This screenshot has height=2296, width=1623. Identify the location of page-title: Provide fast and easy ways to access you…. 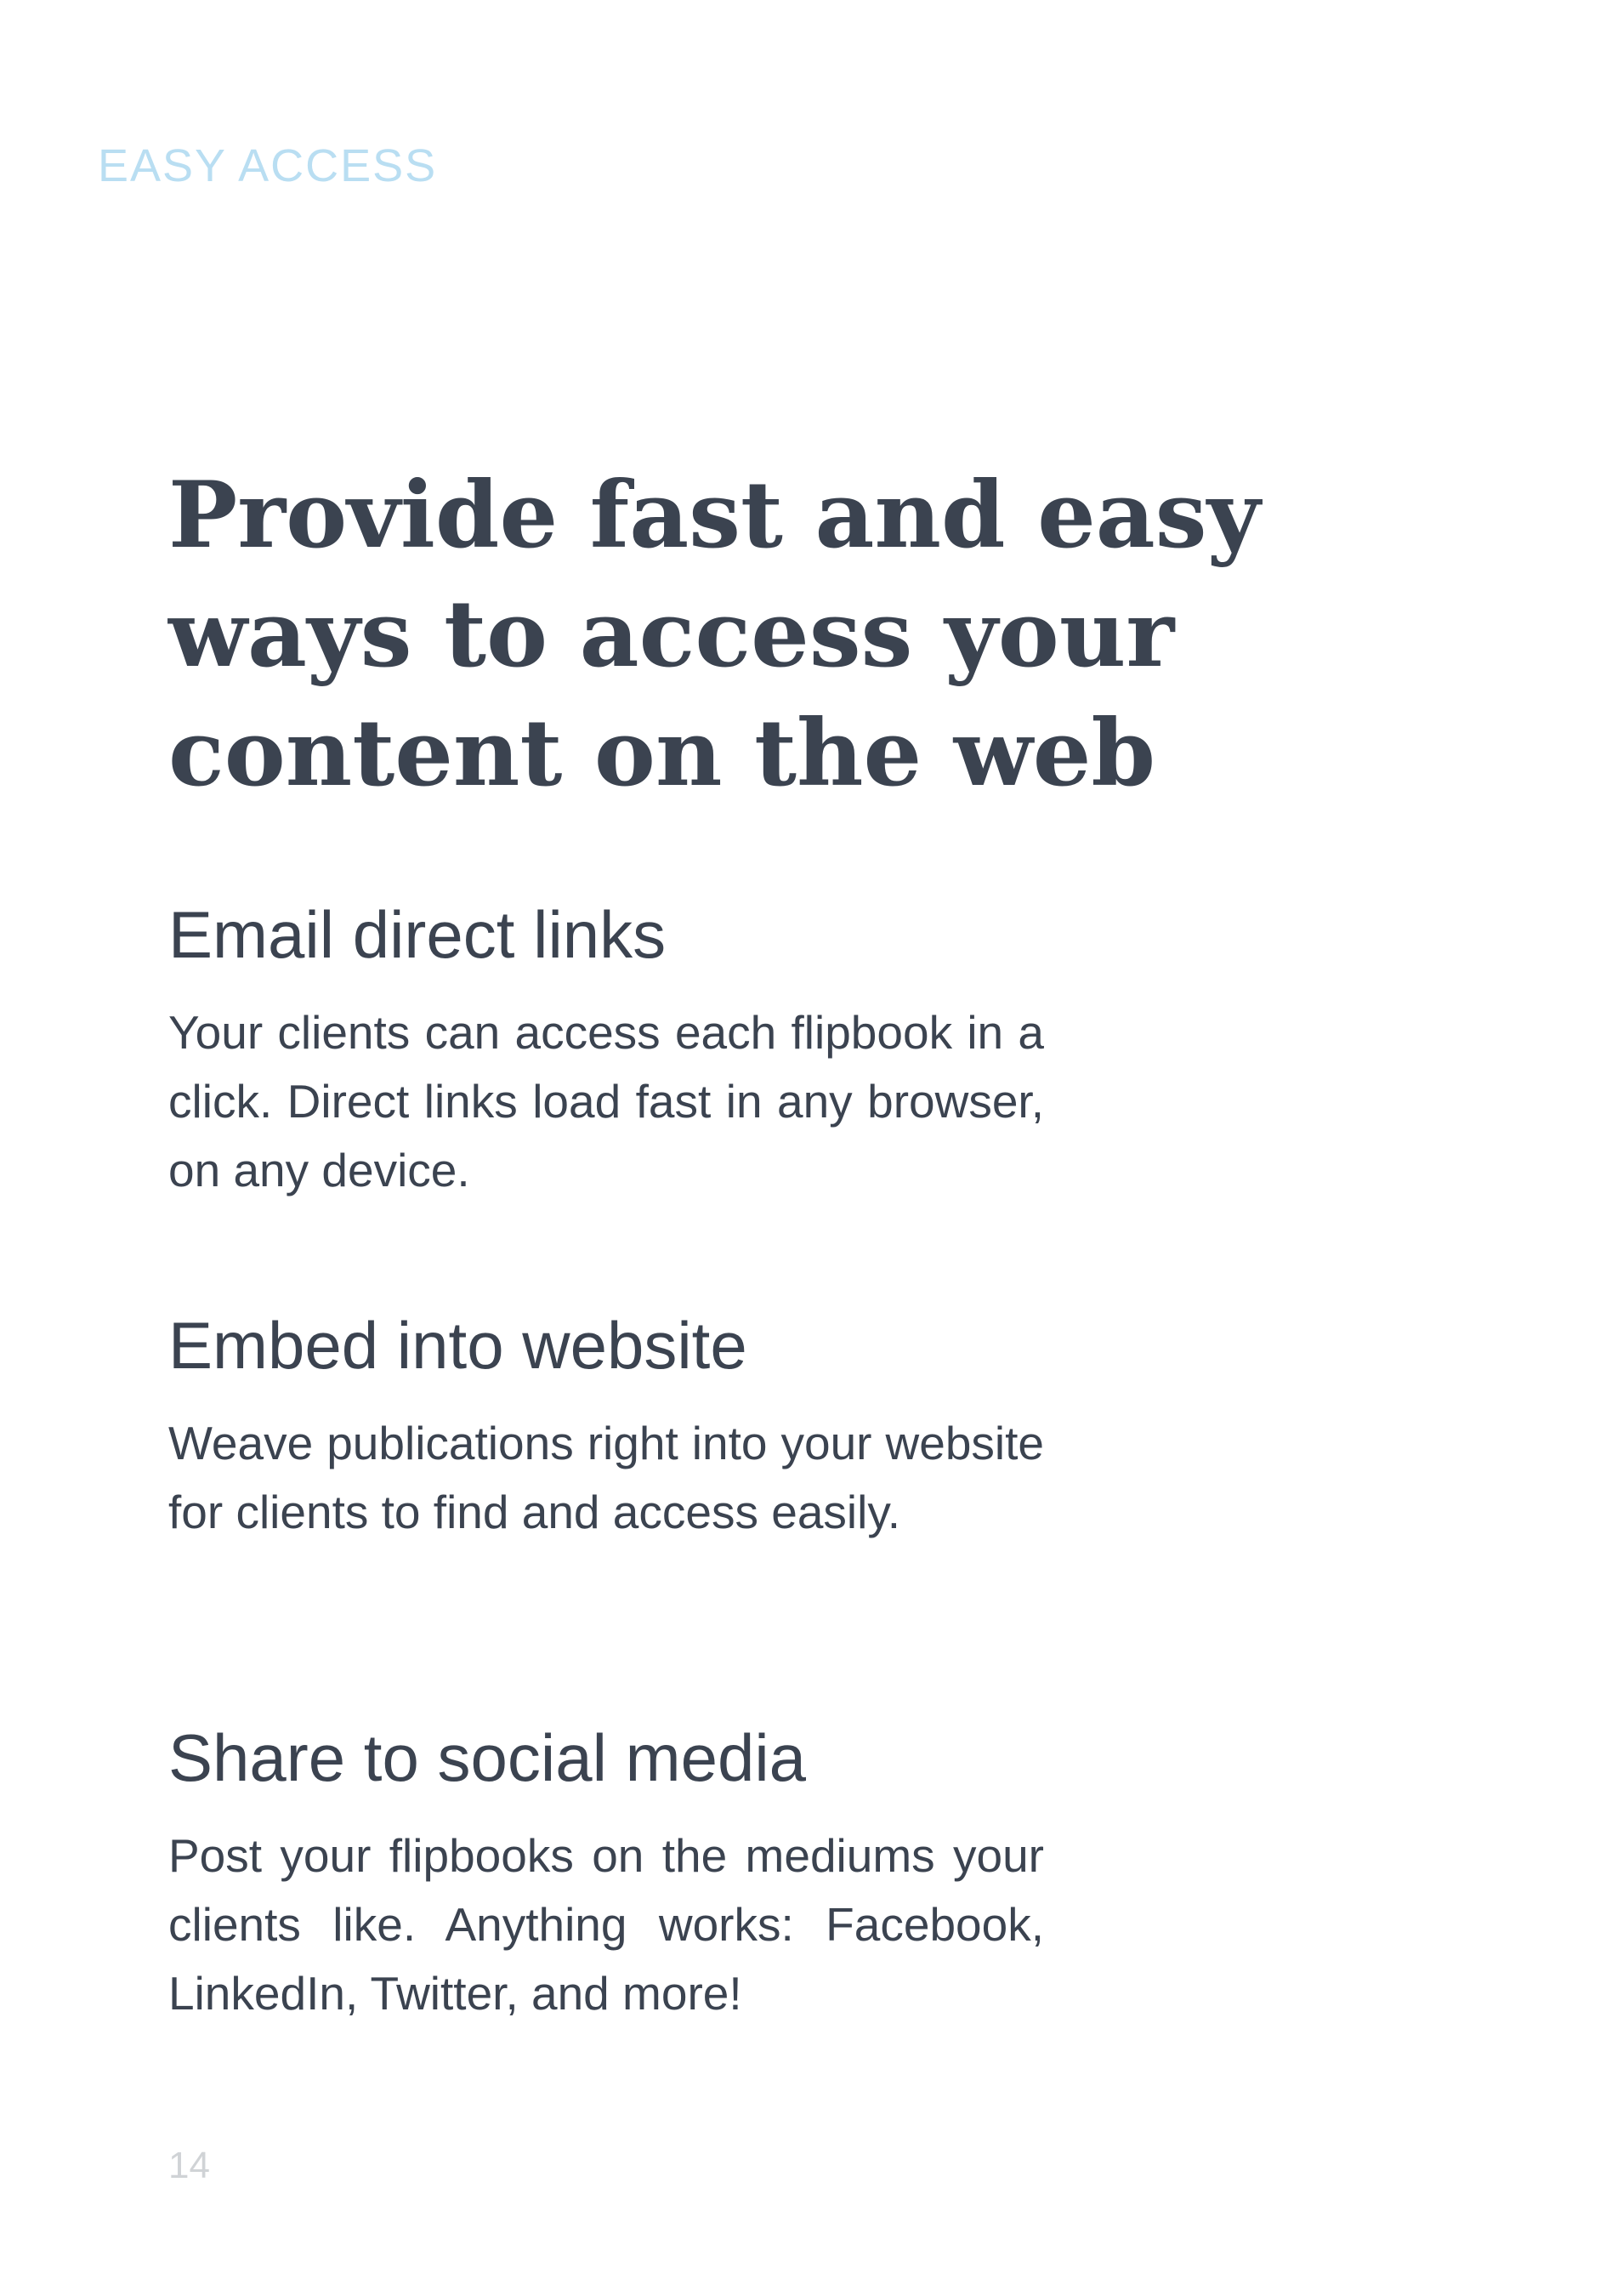
(714, 634).